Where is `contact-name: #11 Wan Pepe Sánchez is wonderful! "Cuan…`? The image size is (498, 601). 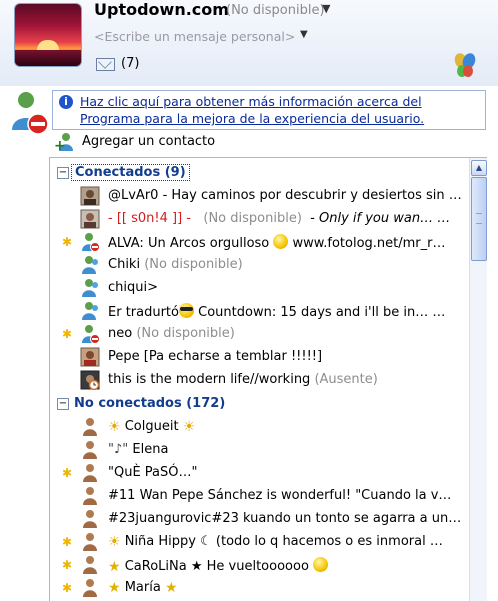 contact-name: #11 Wan Pepe Sánchez is wonderful! "Cuan… is located at coordinates (280, 495).